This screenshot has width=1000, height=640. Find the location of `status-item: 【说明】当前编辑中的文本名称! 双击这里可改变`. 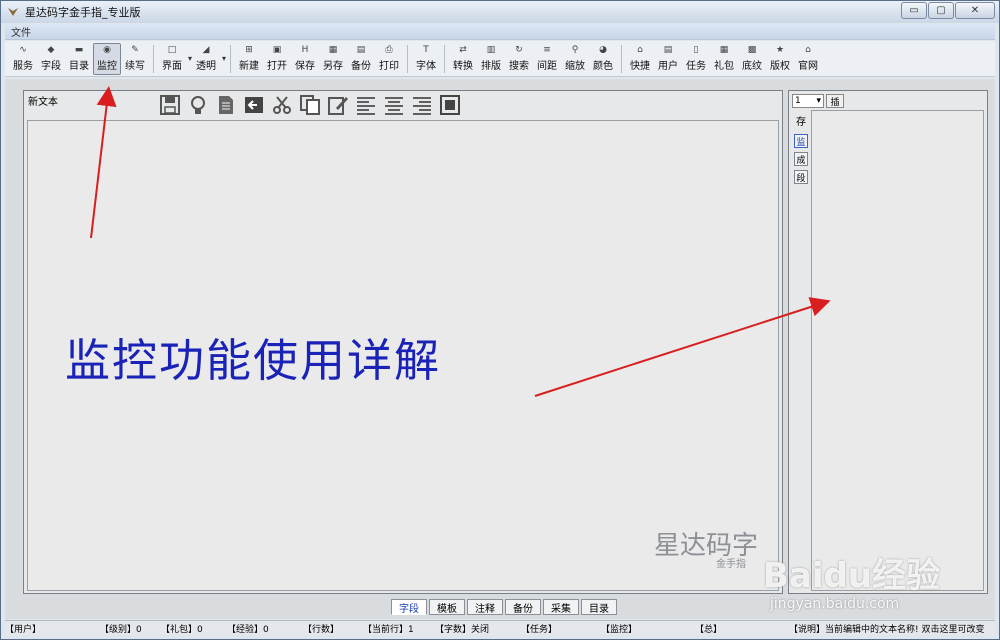

status-item: 【说明】当前编辑中的文本名称! 双击这里可改变 is located at coordinates (887, 628).